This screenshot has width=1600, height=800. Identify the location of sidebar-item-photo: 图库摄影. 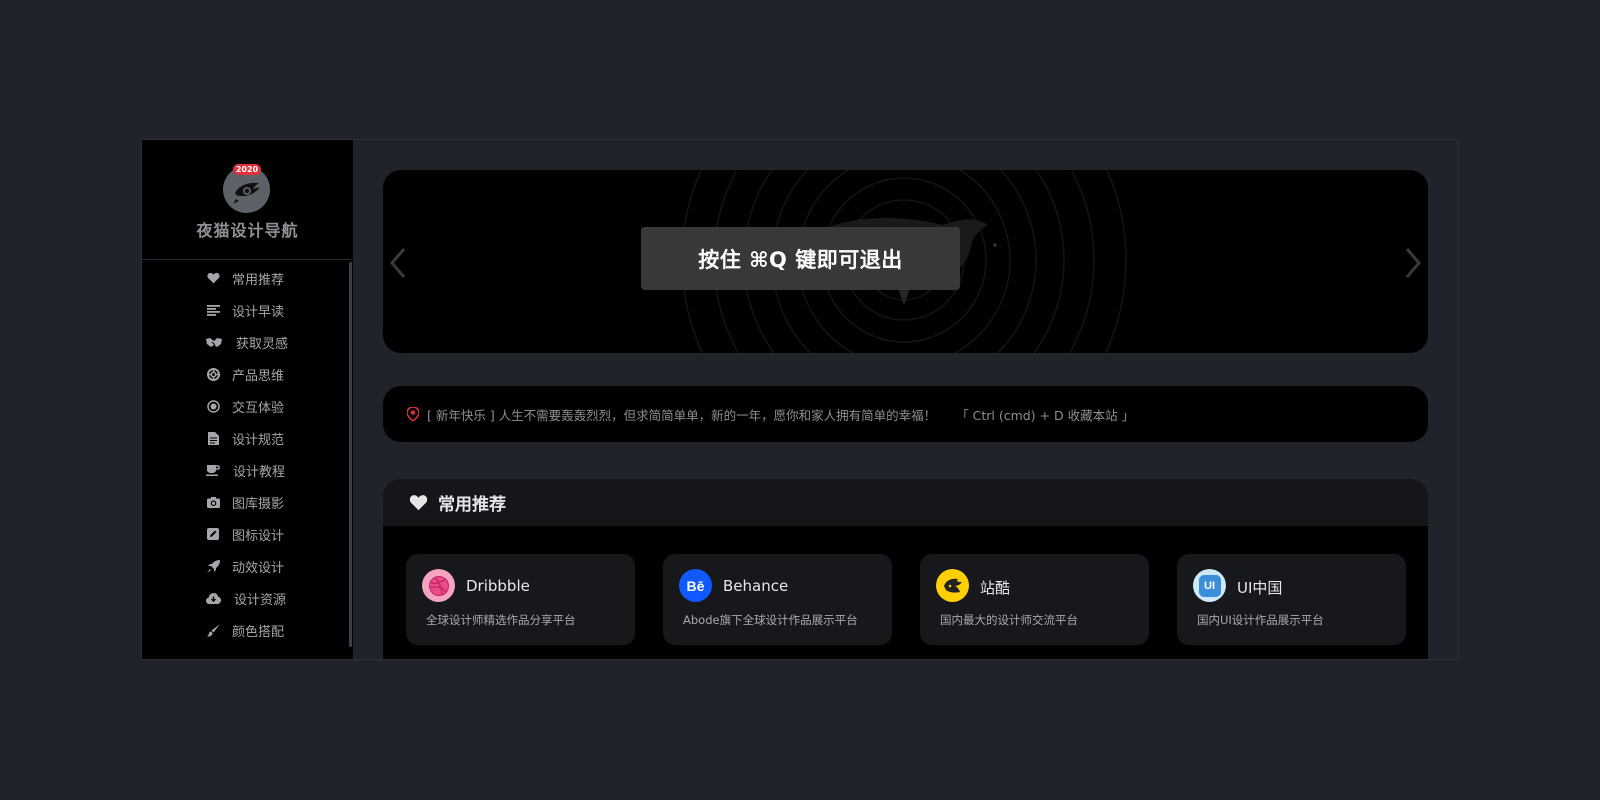
(247, 502).